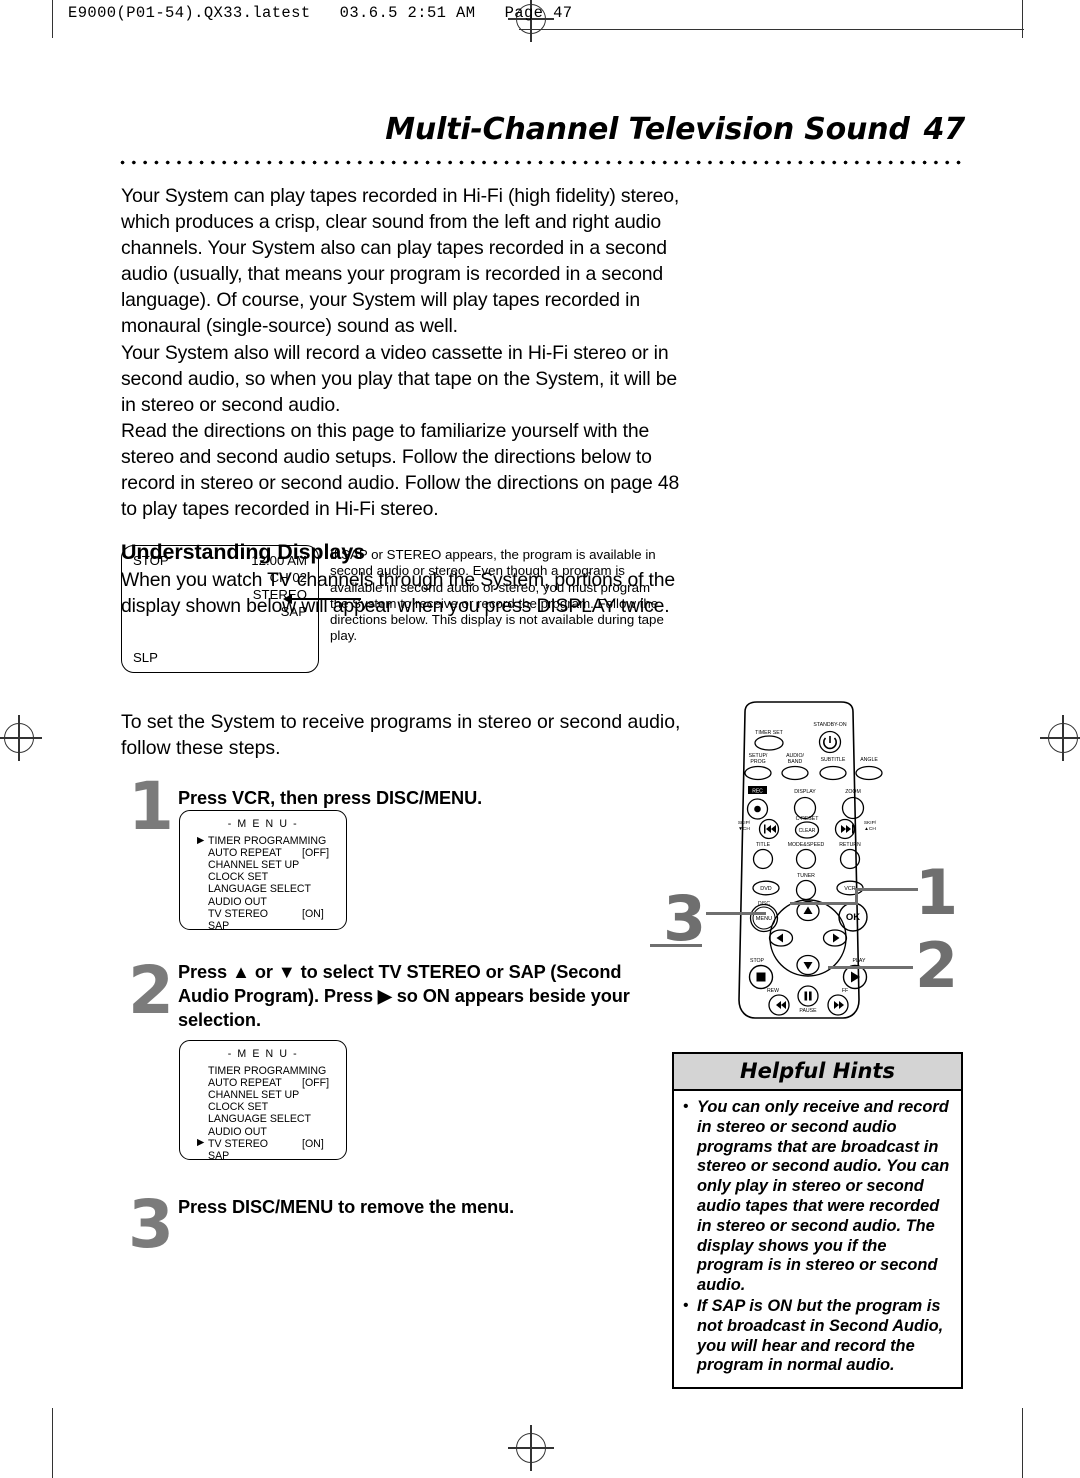 The width and height of the screenshot is (1080, 1478). What do you see at coordinates (676, 945) in the screenshot?
I see `callout-2-line-left` at bounding box center [676, 945].